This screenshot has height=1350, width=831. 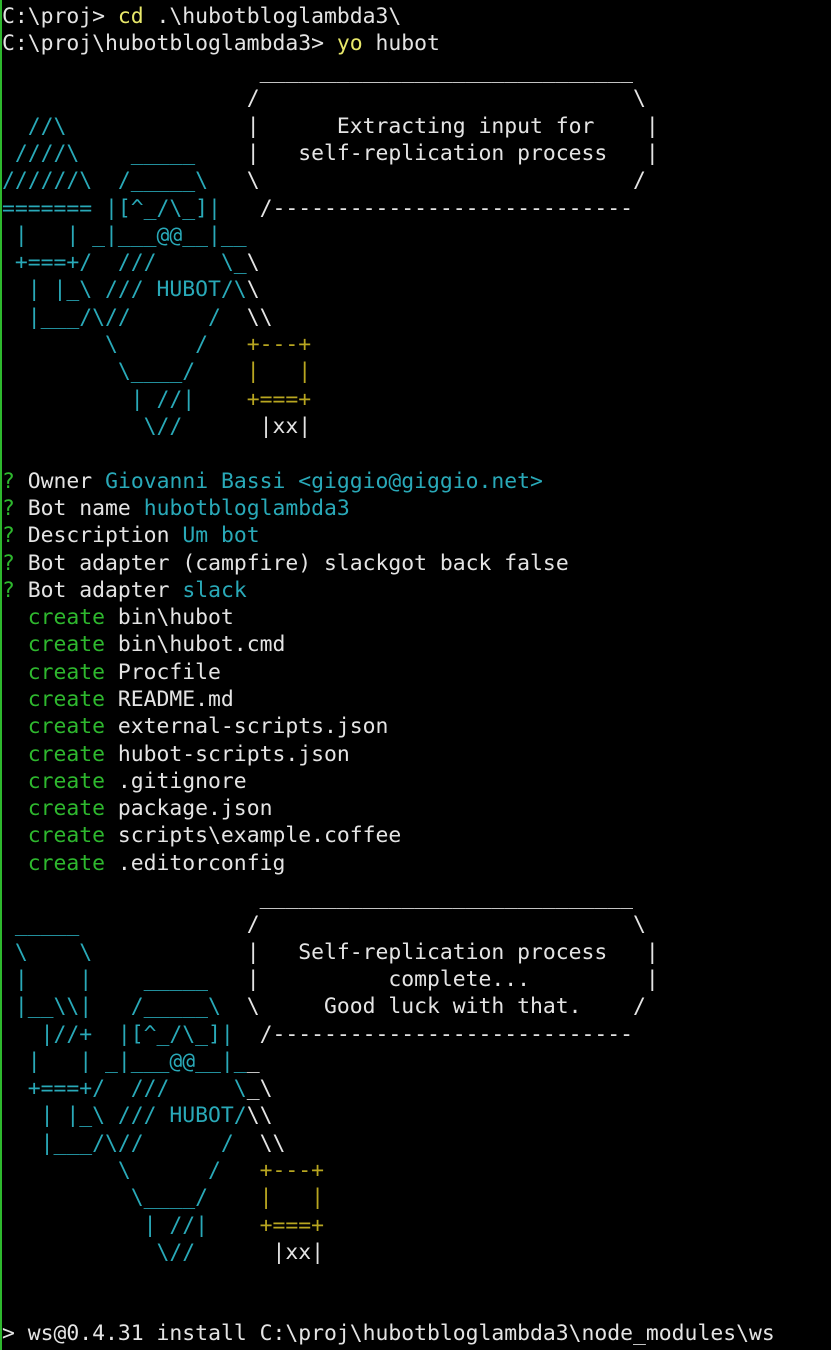 What do you see at coordinates (124, 1007) in the screenshot?
I see `robot-art: |__\\| /_____\` at bounding box center [124, 1007].